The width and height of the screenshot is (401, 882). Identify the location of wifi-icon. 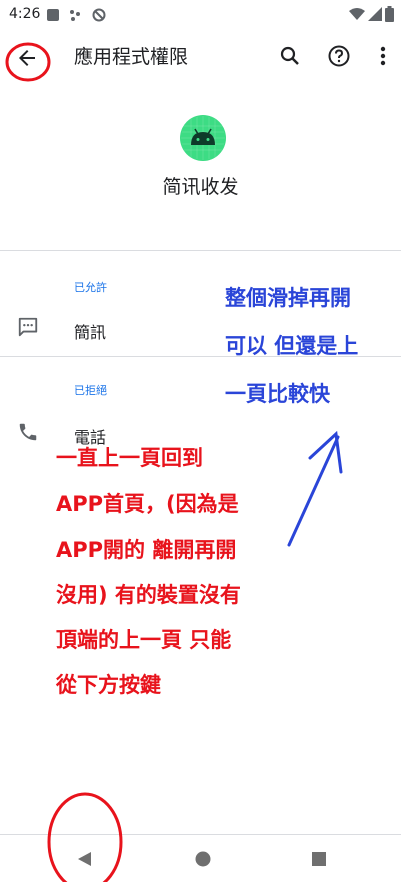
(357, 14).